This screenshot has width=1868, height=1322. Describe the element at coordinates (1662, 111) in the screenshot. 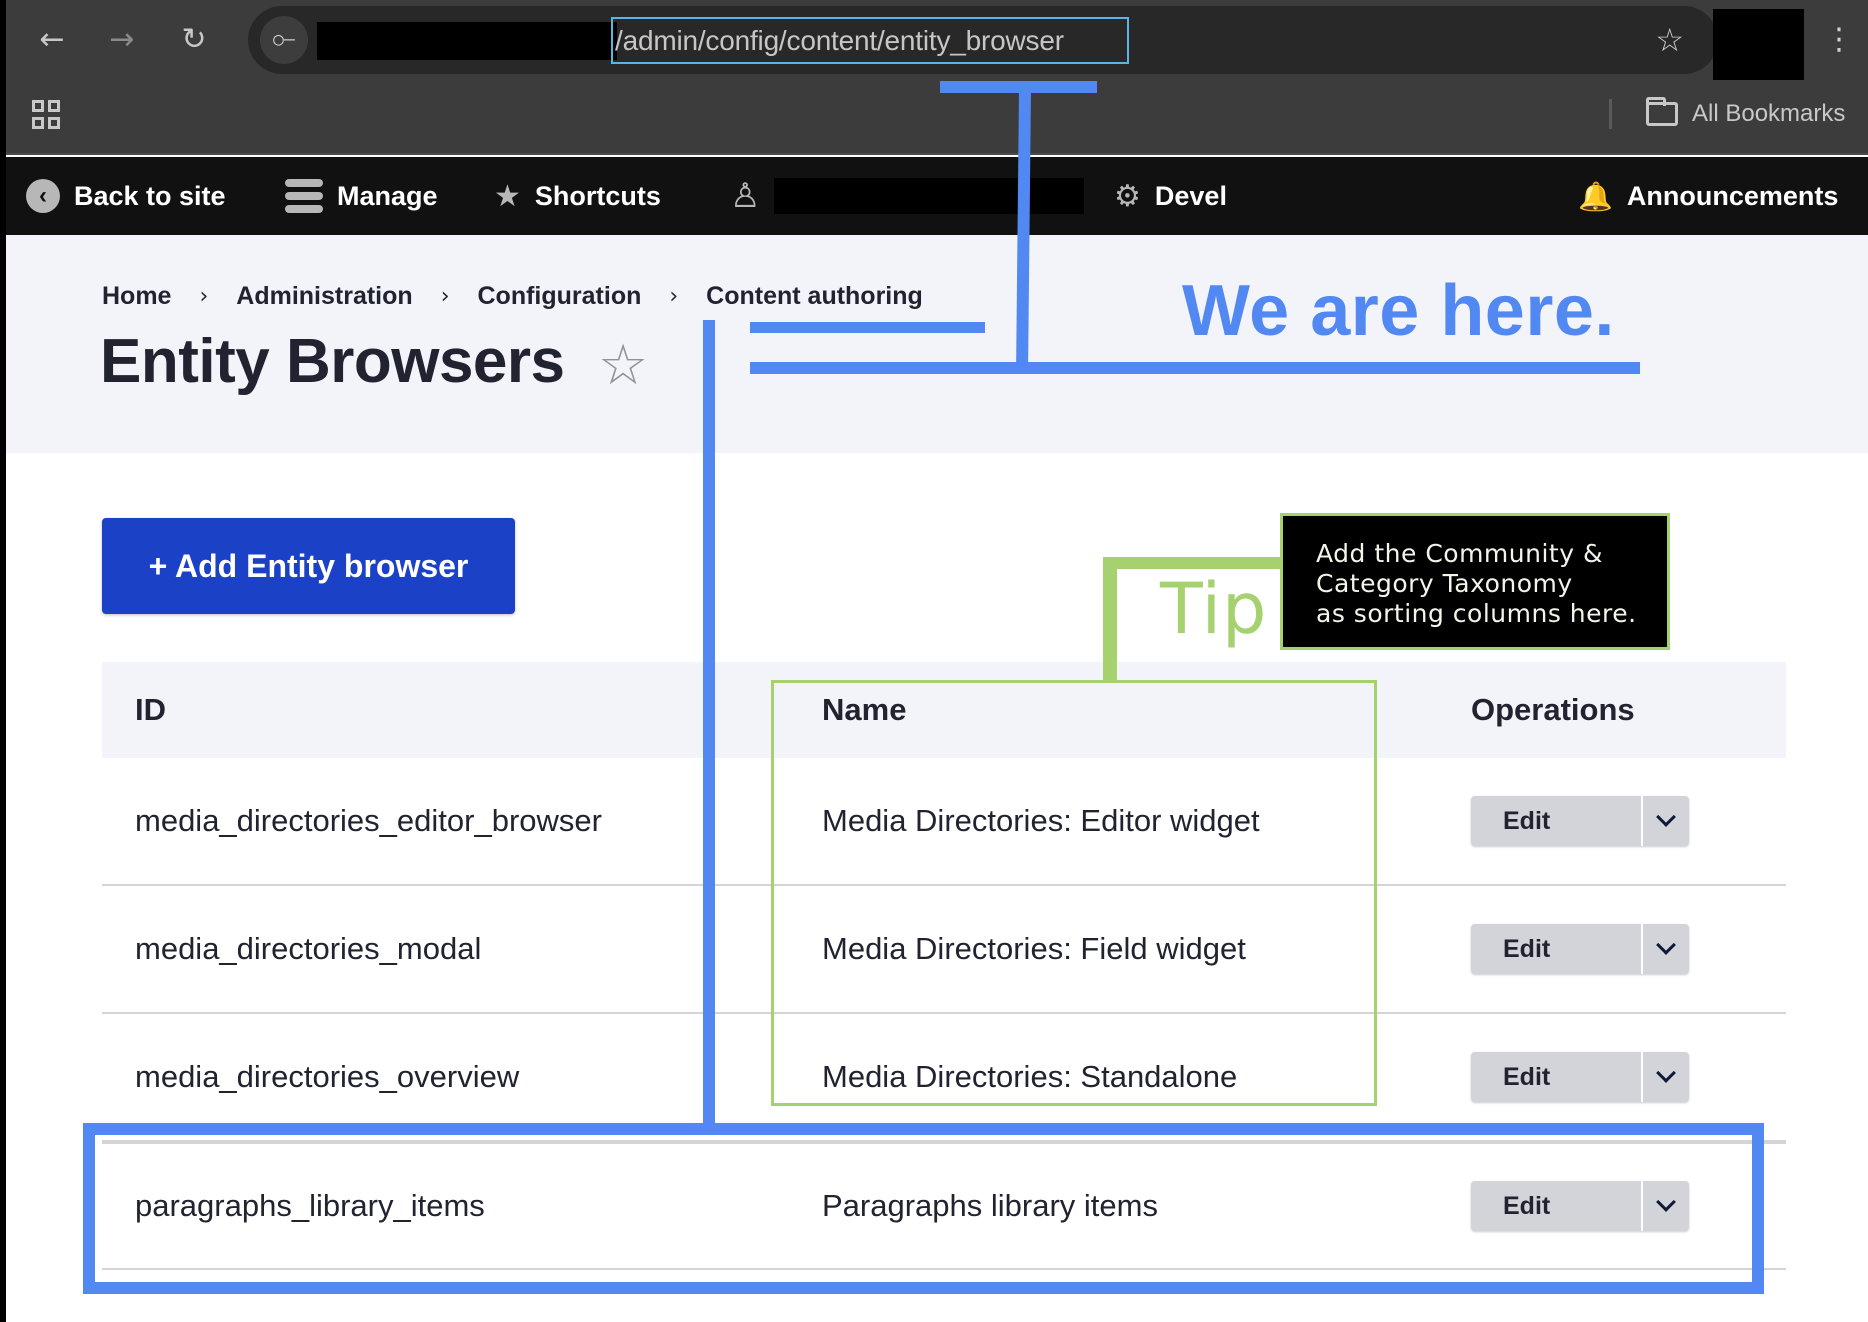

I see `folder-icon` at that location.